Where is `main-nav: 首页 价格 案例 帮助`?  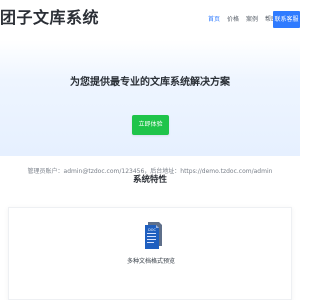
main-nav: 首页 价格 案例 帮助 is located at coordinates (242, 20).